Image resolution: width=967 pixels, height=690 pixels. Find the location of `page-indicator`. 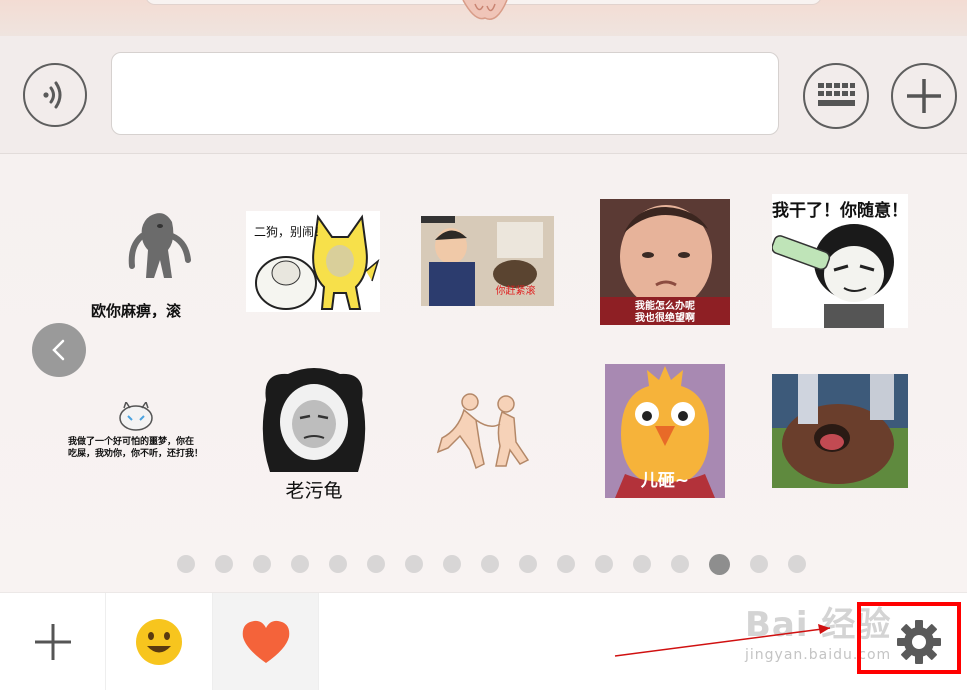

page-indicator is located at coordinates (491, 564).